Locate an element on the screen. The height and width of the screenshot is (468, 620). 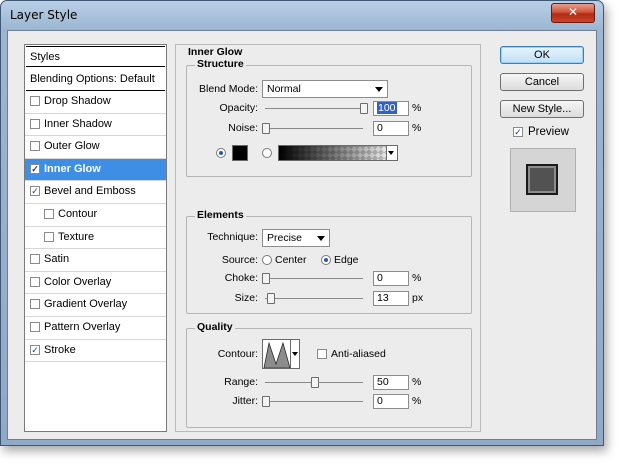
style-item-label: Satin is located at coordinates (57, 259).